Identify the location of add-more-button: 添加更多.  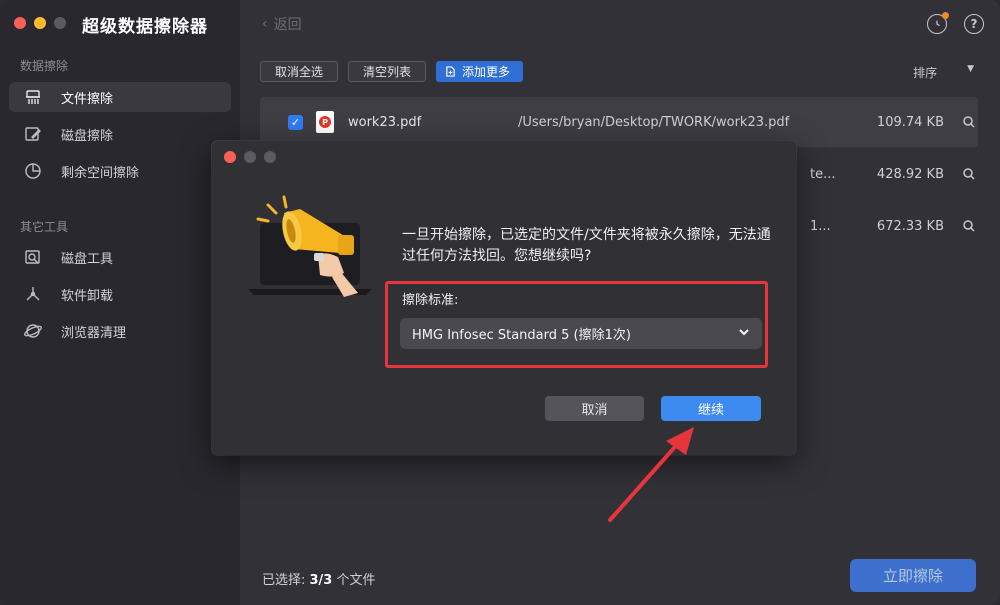
(480, 71).